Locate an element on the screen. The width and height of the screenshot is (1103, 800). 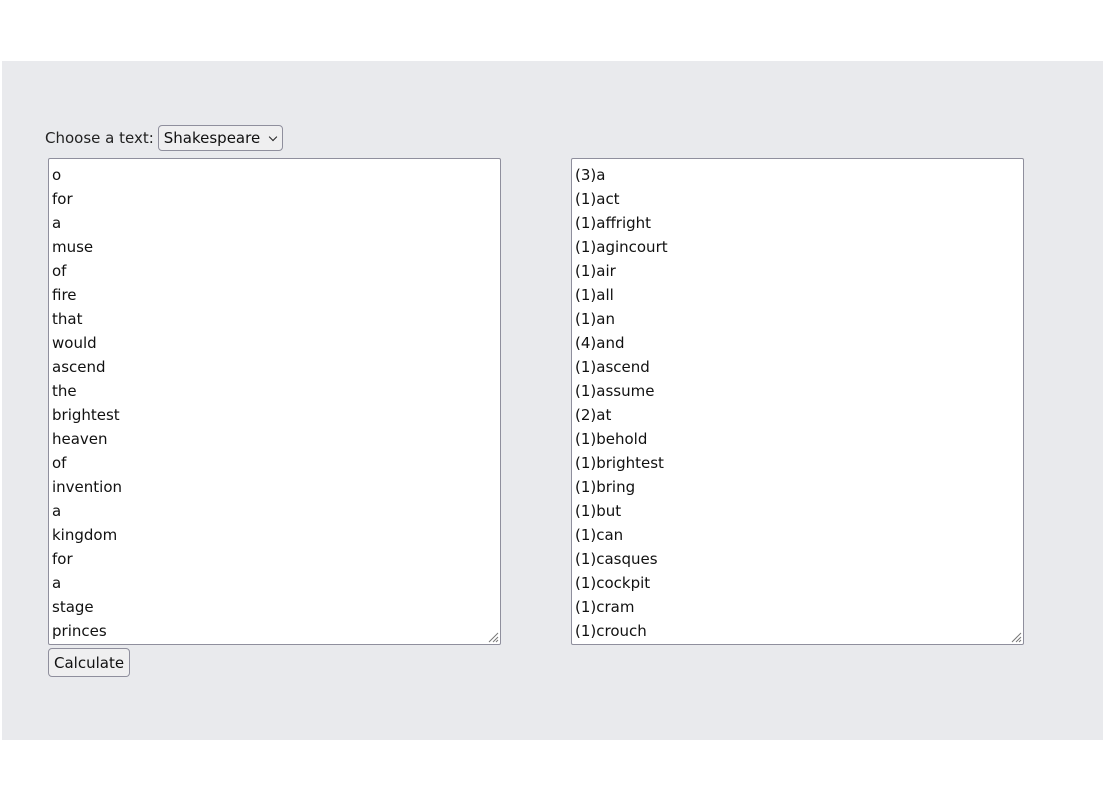
input-word-line: would is located at coordinates (74, 343).